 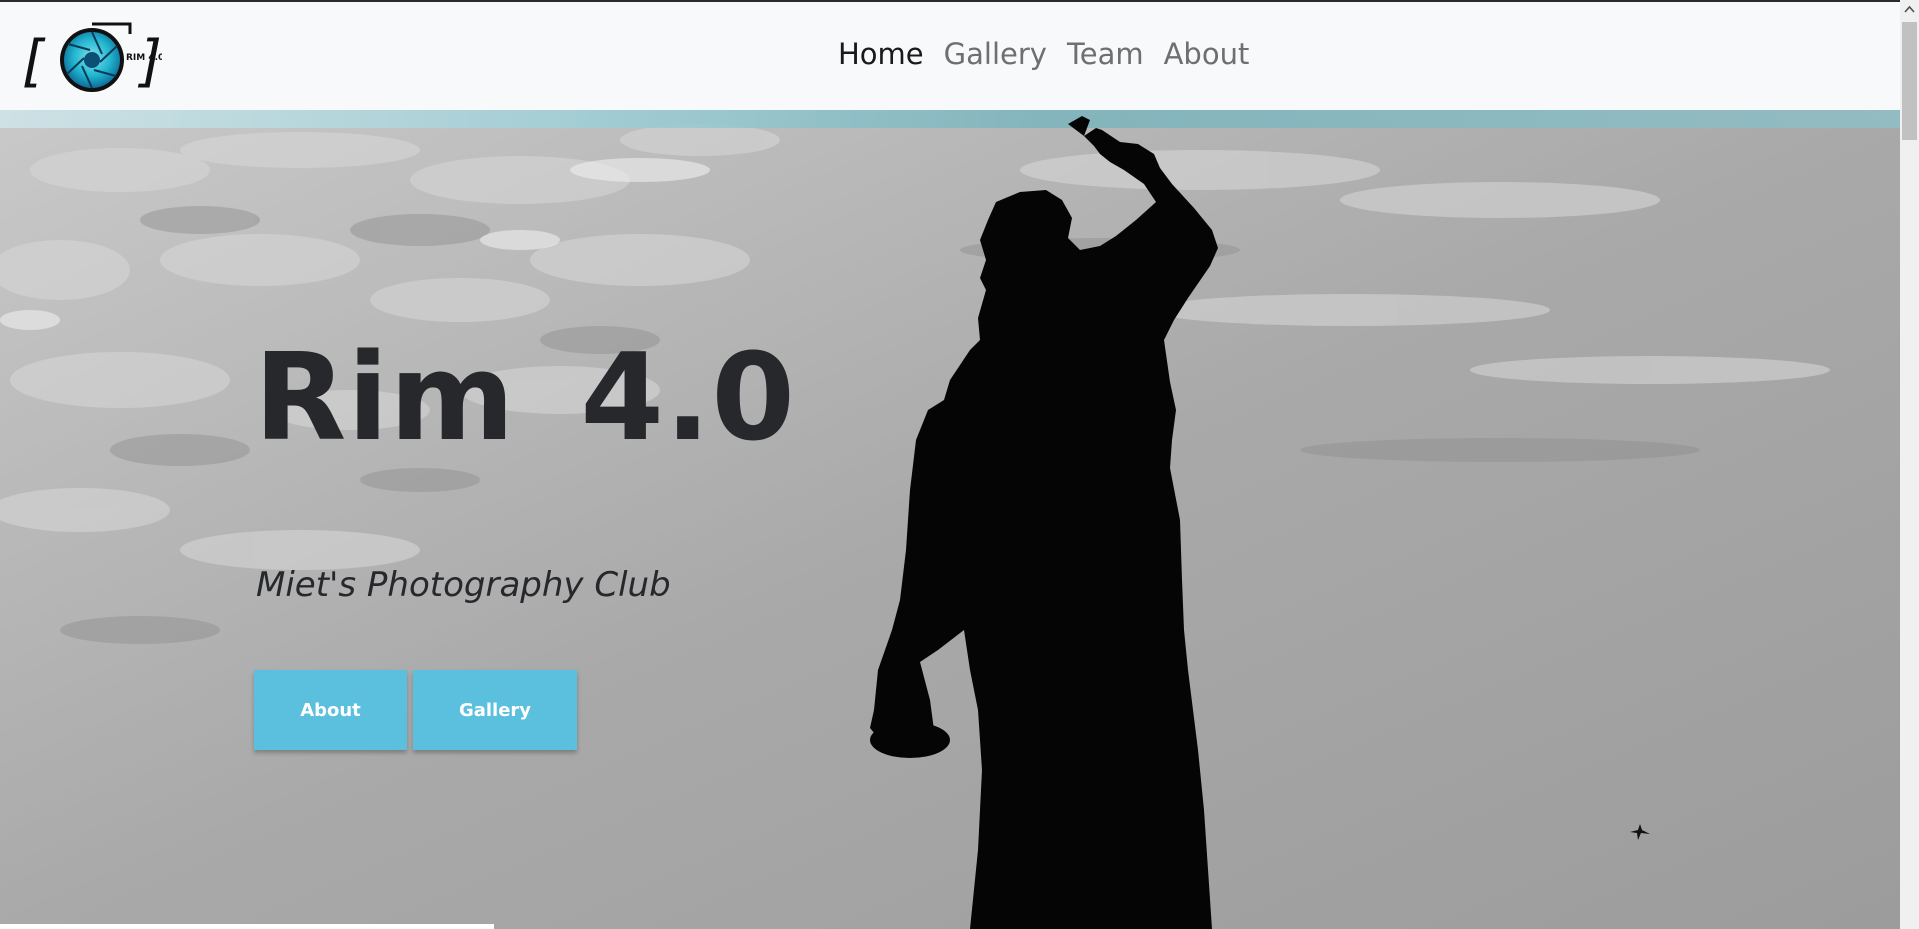 What do you see at coordinates (1207, 54) in the screenshot?
I see `nav-link-about: About` at bounding box center [1207, 54].